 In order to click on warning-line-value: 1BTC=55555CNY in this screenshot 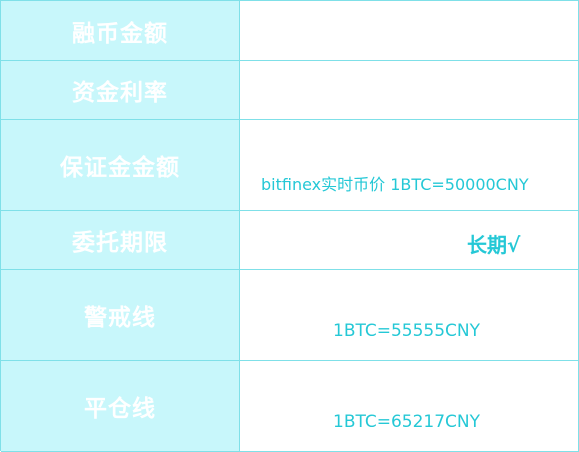, I will do `click(409, 315)`.